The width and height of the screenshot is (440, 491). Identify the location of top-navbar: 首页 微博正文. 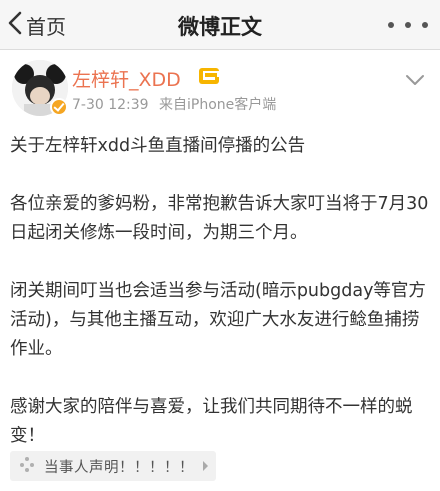
(220, 25).